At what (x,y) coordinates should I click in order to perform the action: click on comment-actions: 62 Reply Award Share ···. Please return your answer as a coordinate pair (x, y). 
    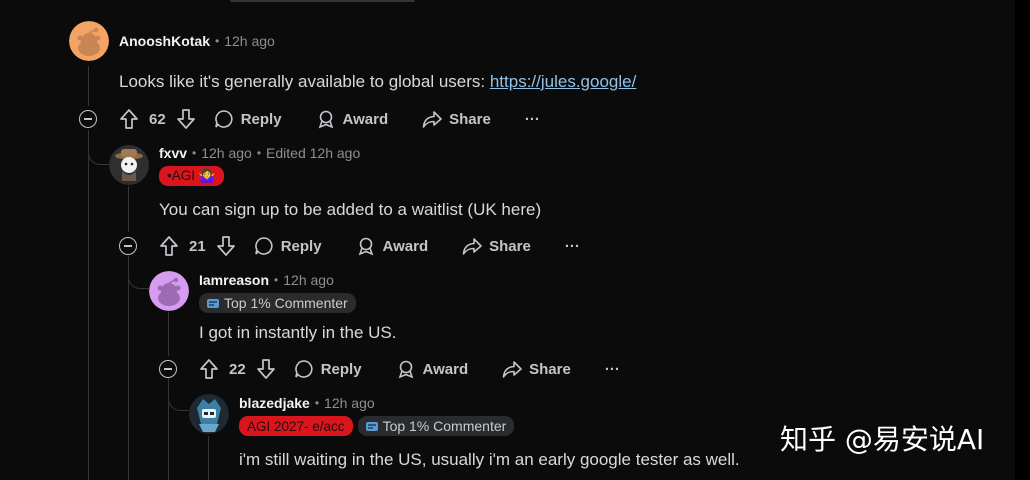
    Looking at the image, I should click on (329, 119).